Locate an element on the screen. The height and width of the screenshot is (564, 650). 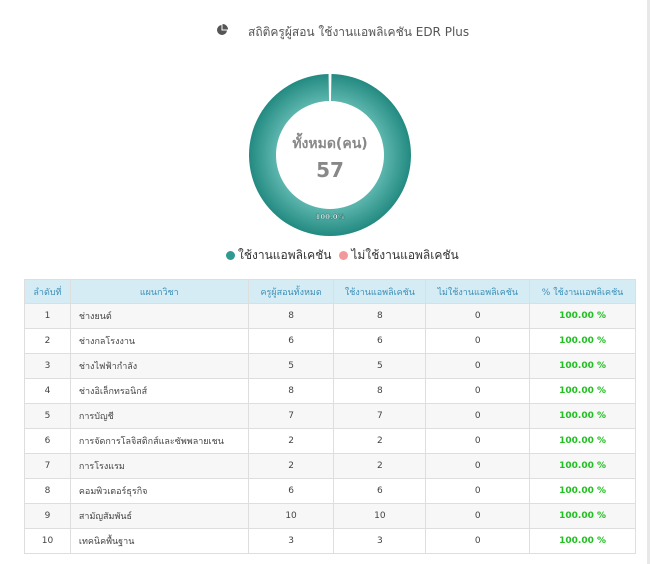
col-header-non-users: ไม่ใช้งานแอพลิเคชัน is located at coordinates (478, 291).